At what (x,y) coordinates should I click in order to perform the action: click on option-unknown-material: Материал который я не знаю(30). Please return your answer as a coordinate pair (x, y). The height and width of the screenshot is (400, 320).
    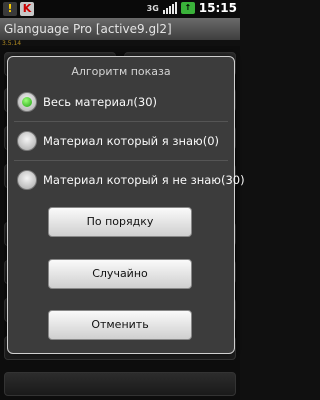
    Looking at the image, I should click on (126, 180).